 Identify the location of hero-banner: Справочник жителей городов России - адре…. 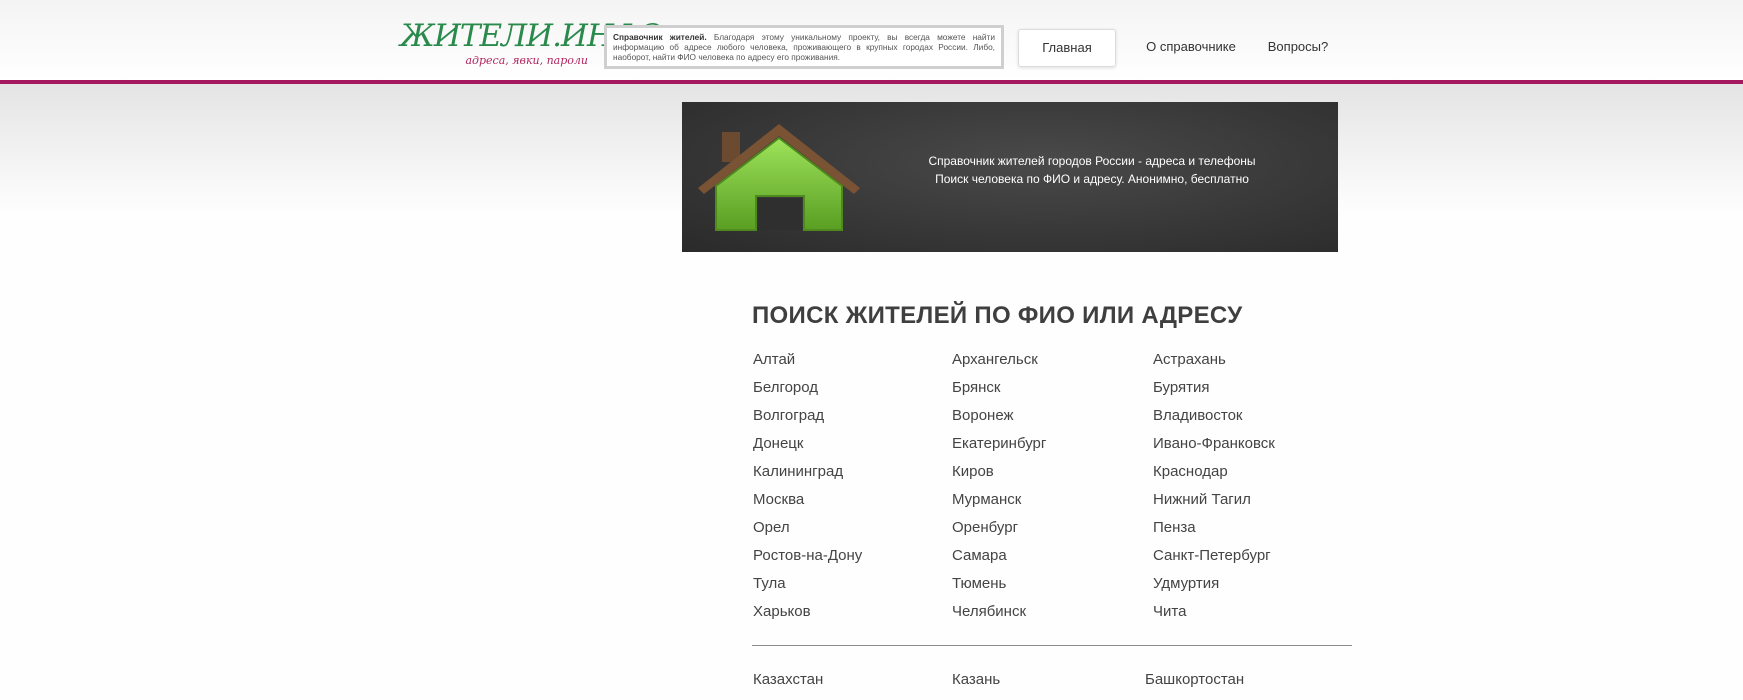
(1010, 177).